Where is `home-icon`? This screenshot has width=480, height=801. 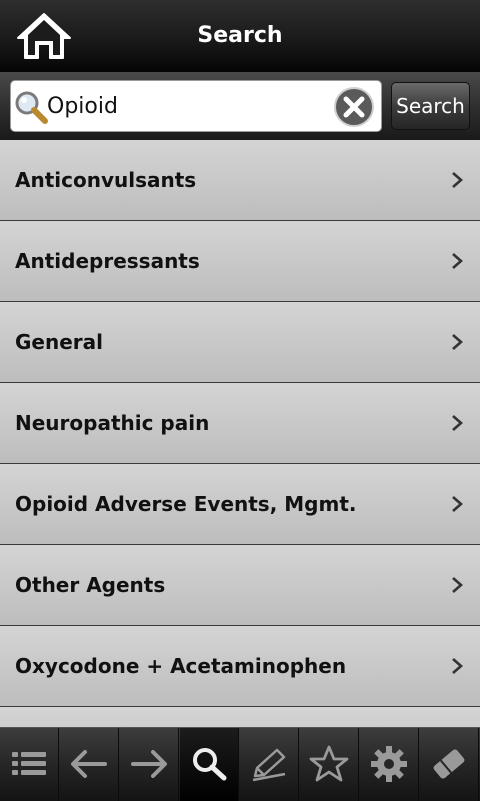 home-icon is located at coordinates (44, 36).